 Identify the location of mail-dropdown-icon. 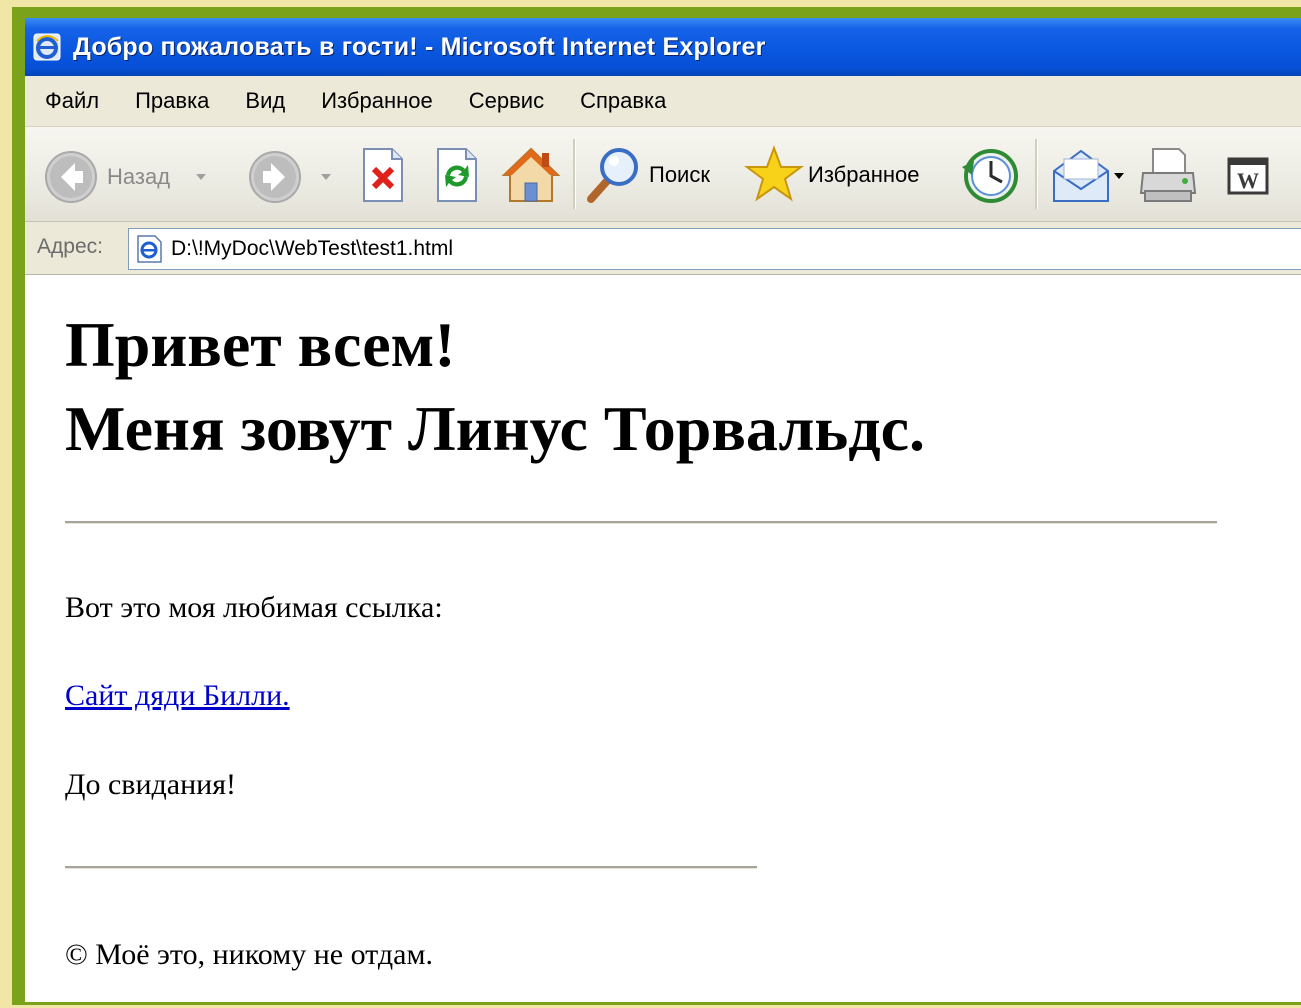
(1119, 176).